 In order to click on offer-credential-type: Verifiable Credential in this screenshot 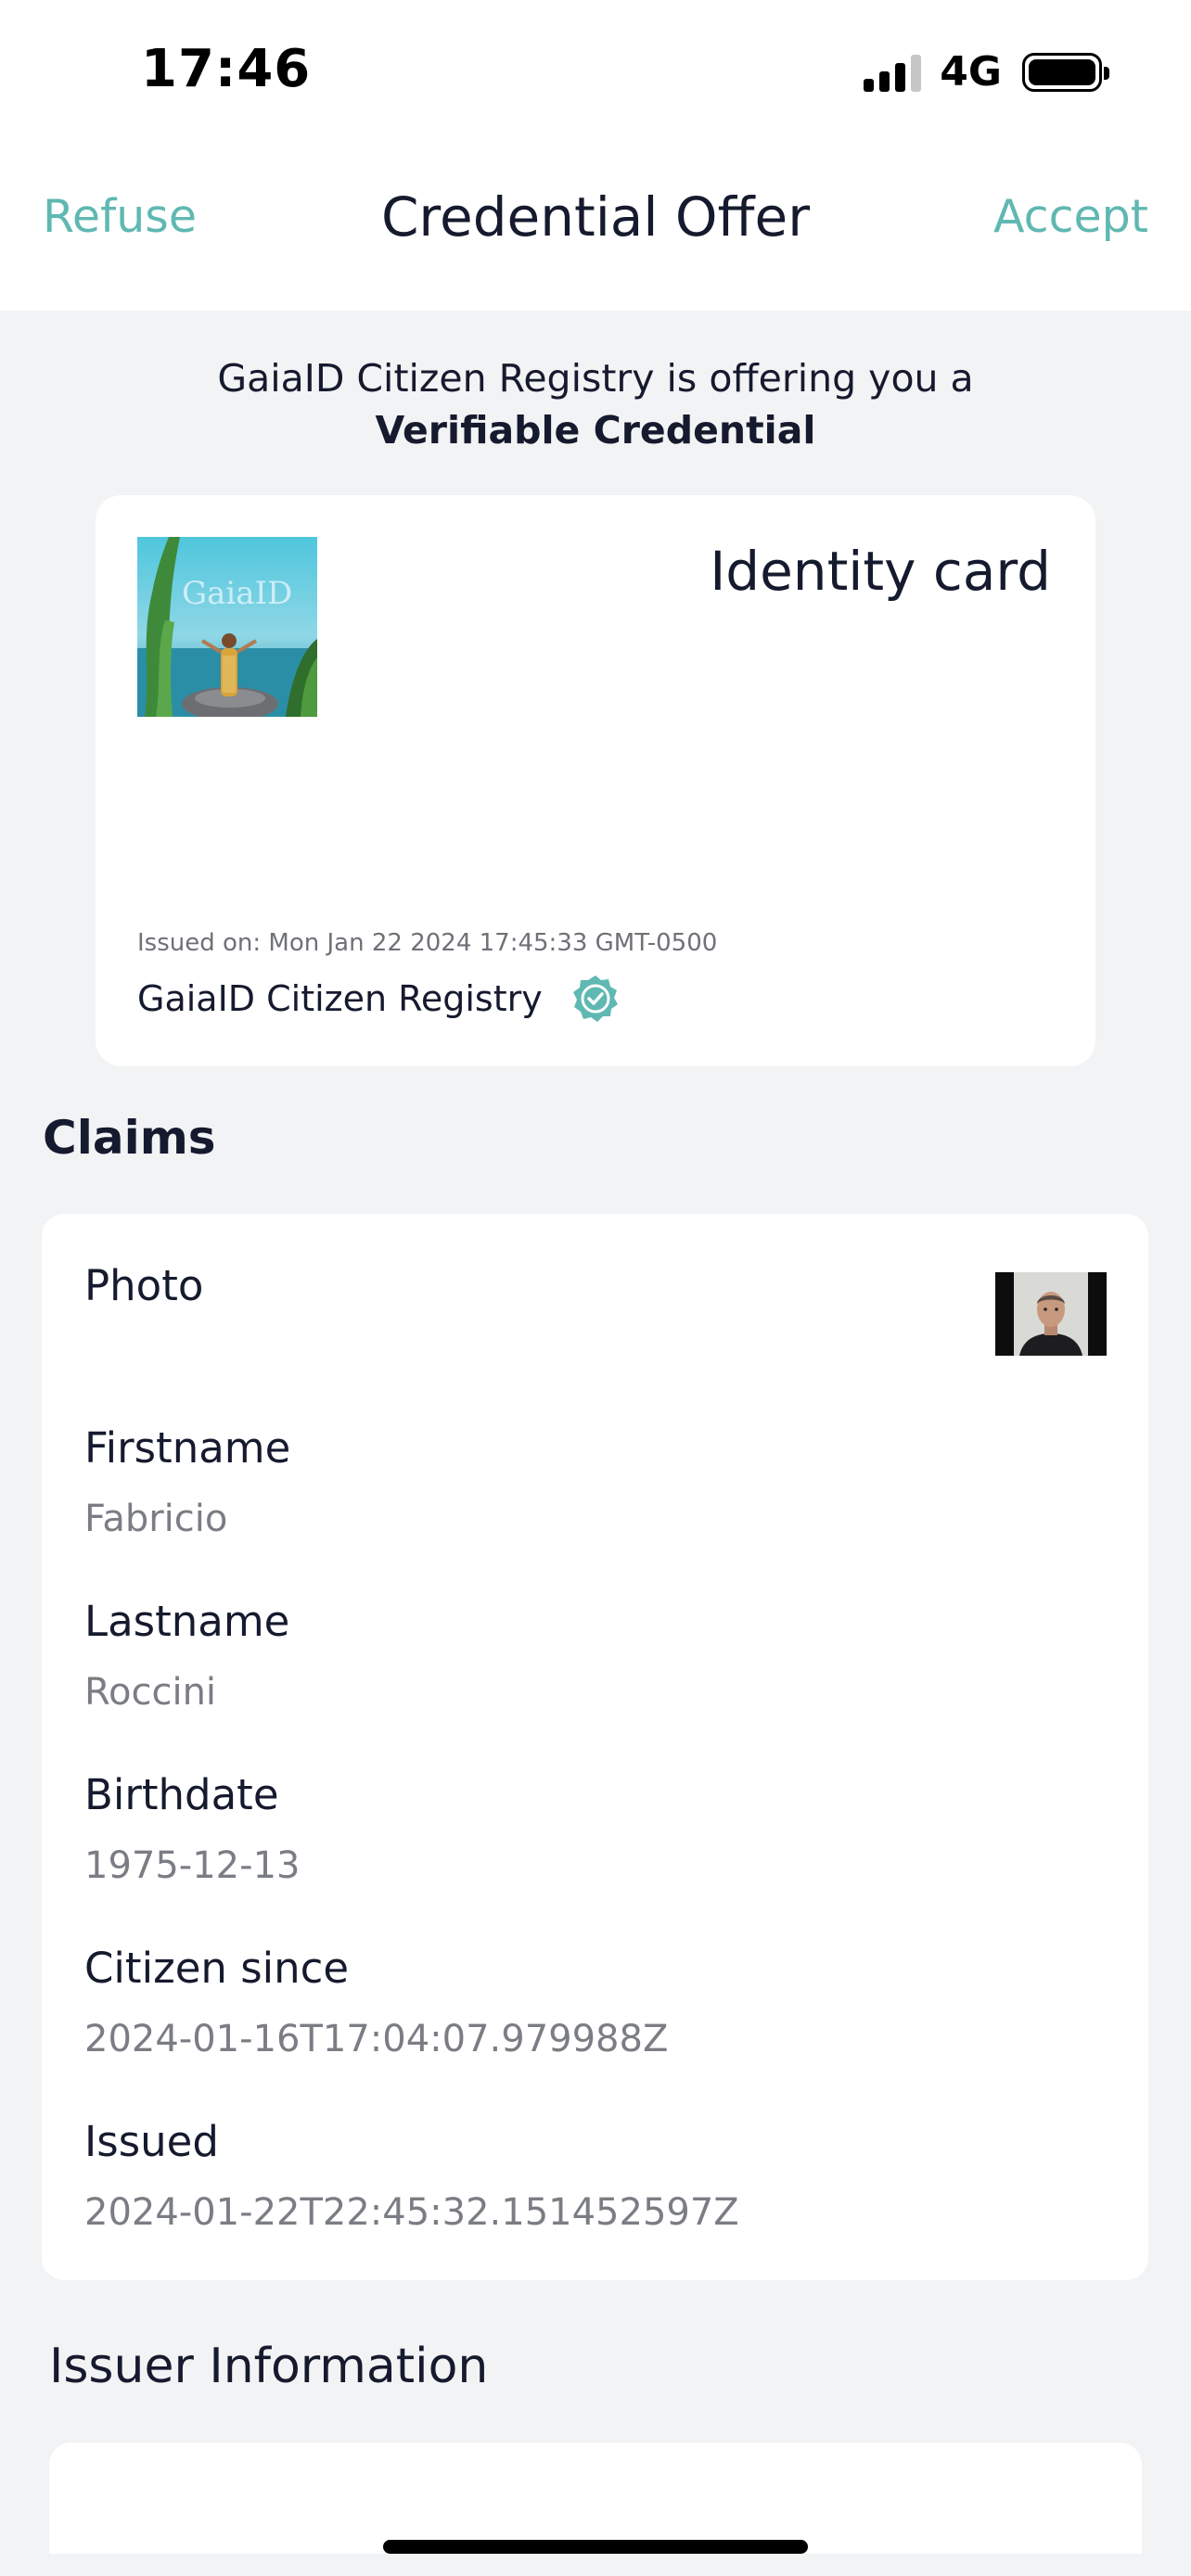, I will do `click(595, 430)`.